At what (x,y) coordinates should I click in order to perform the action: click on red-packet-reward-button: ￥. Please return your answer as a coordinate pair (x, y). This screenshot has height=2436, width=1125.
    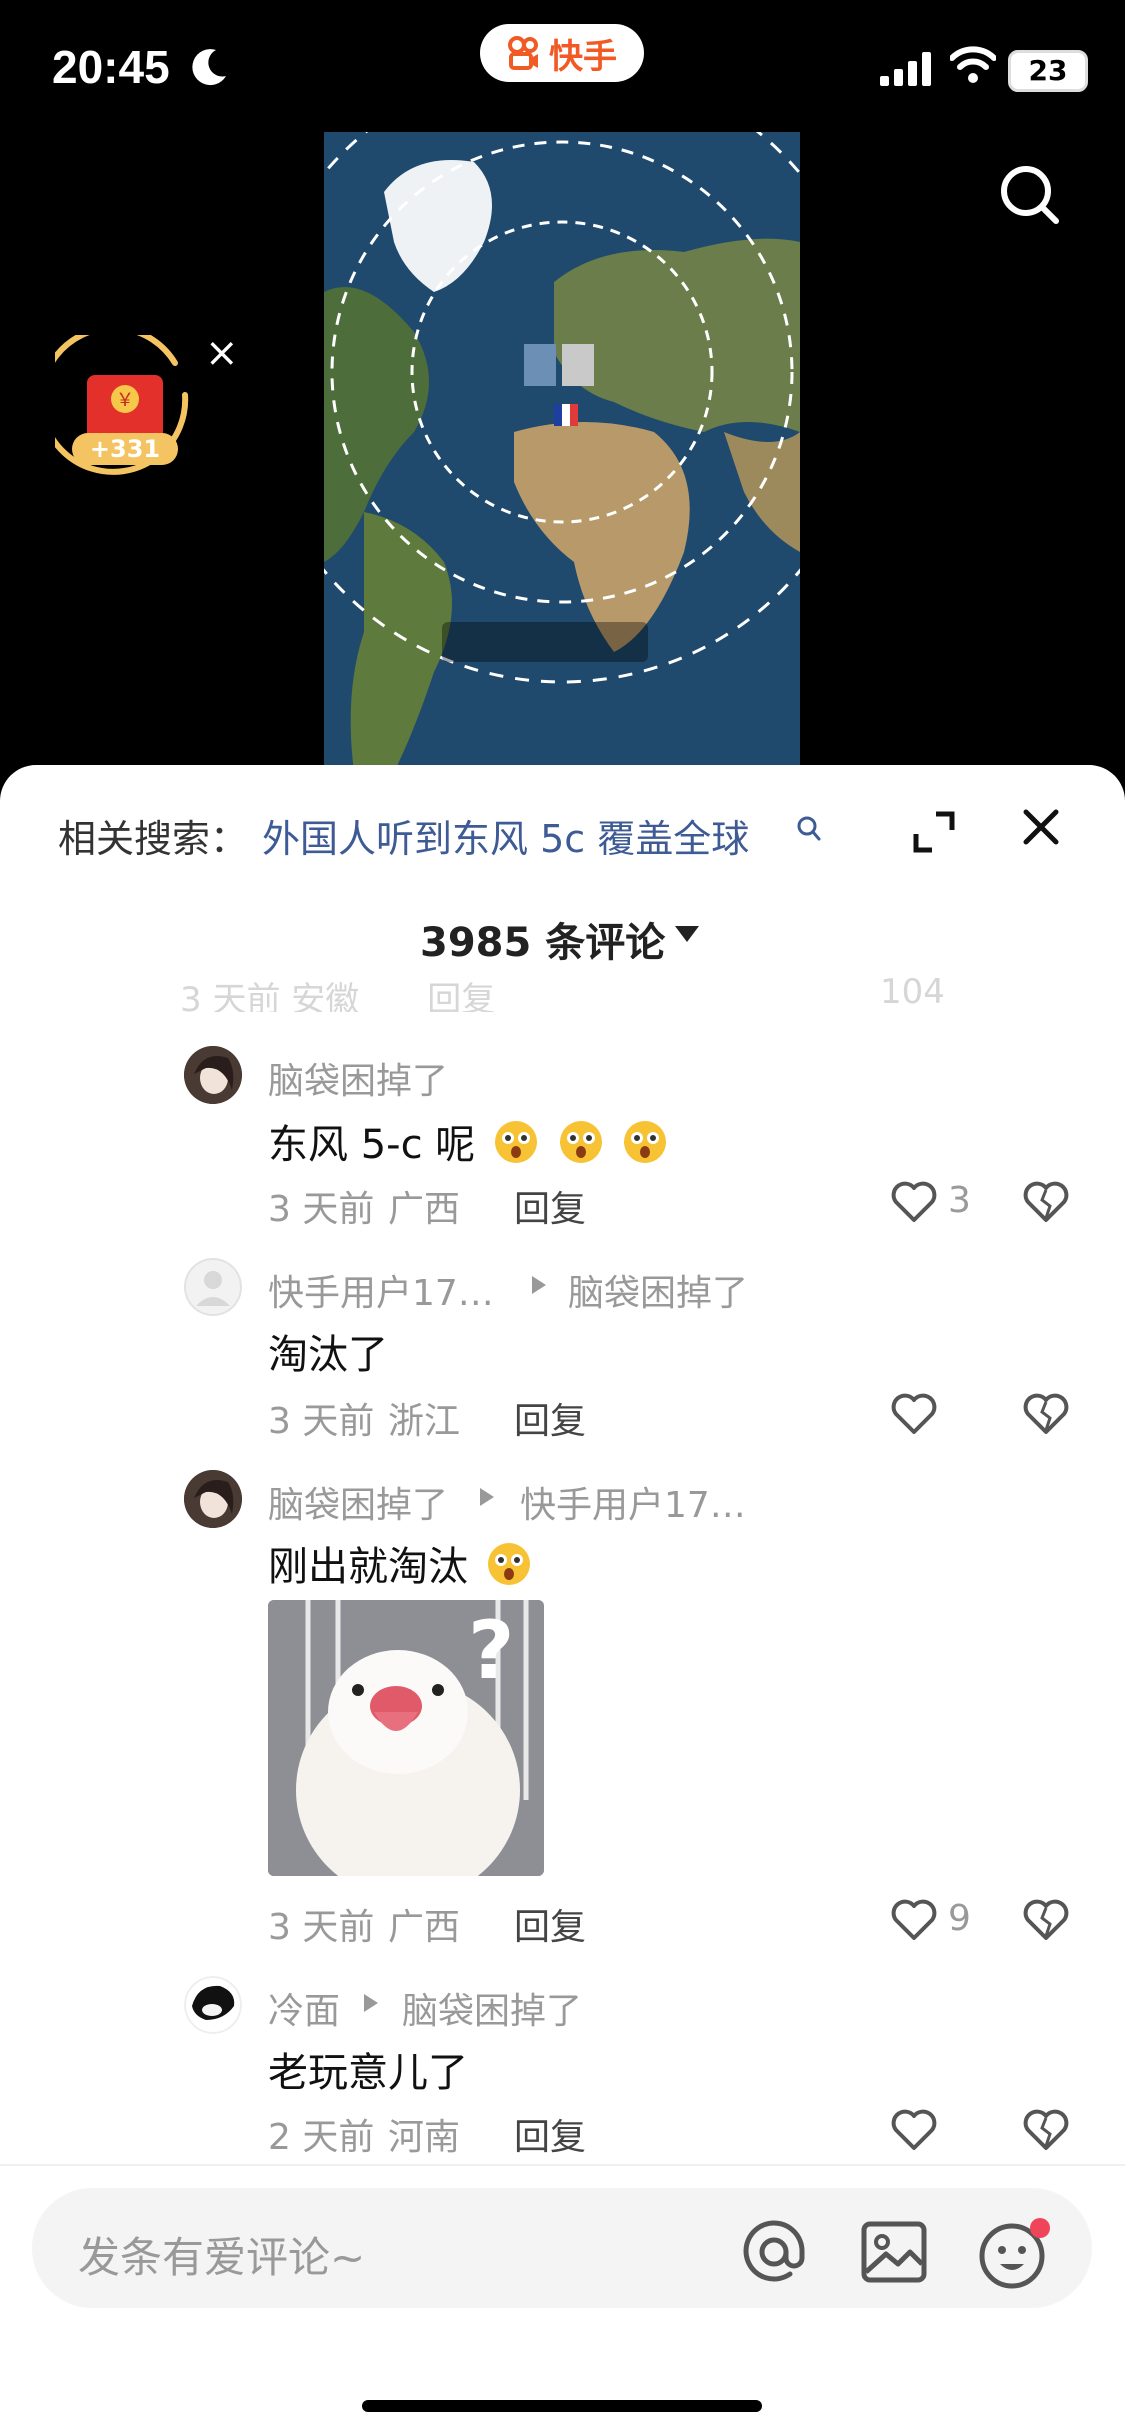
    Looking at the image, I should click on (130, 415).